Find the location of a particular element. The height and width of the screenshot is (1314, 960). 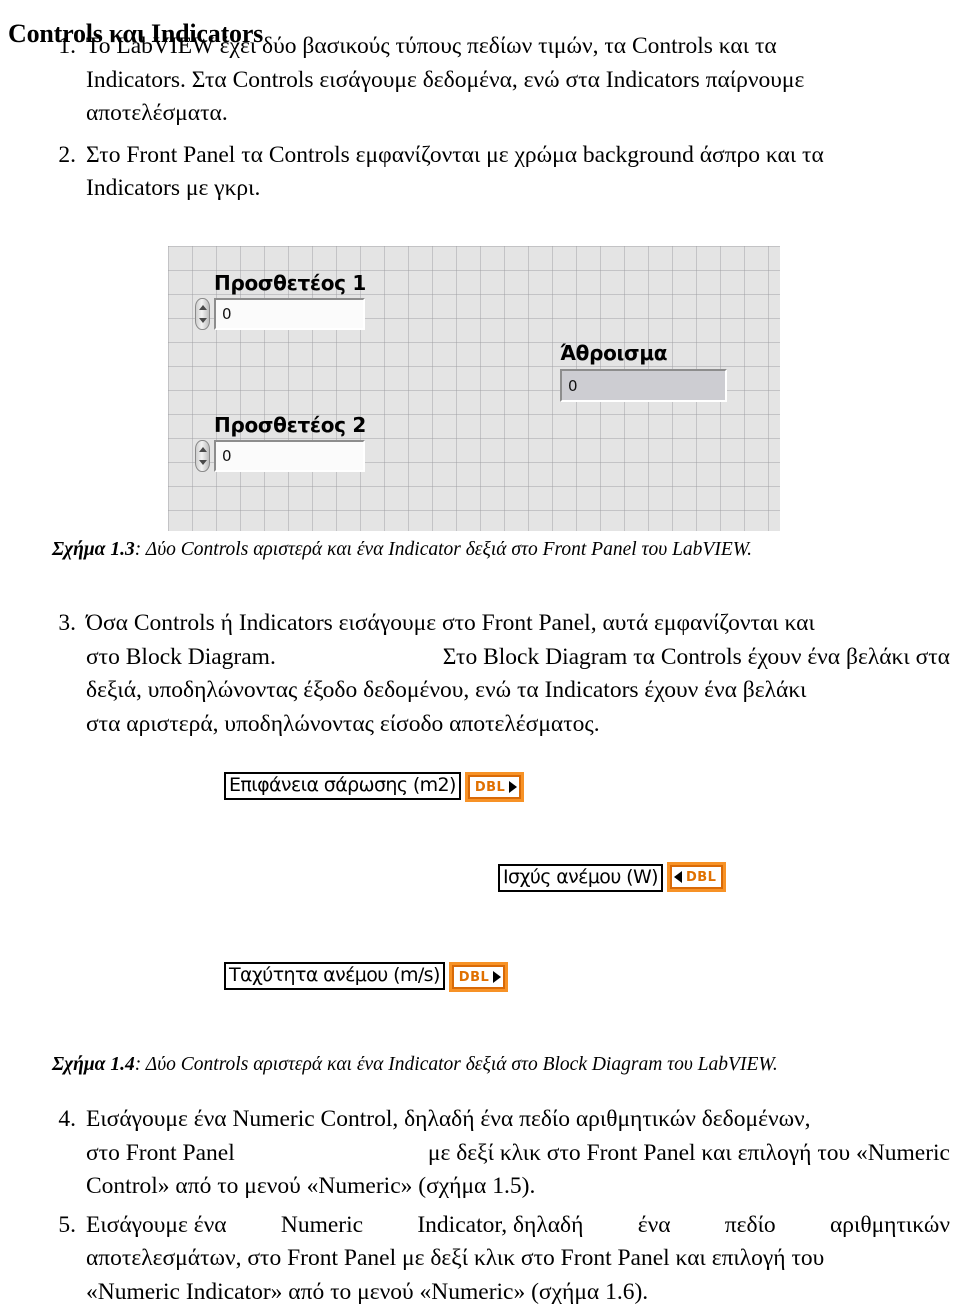

block-diagram-terminal-2: Ισχύς ανέμου (W) DBL is located at coordinates (612, 875).